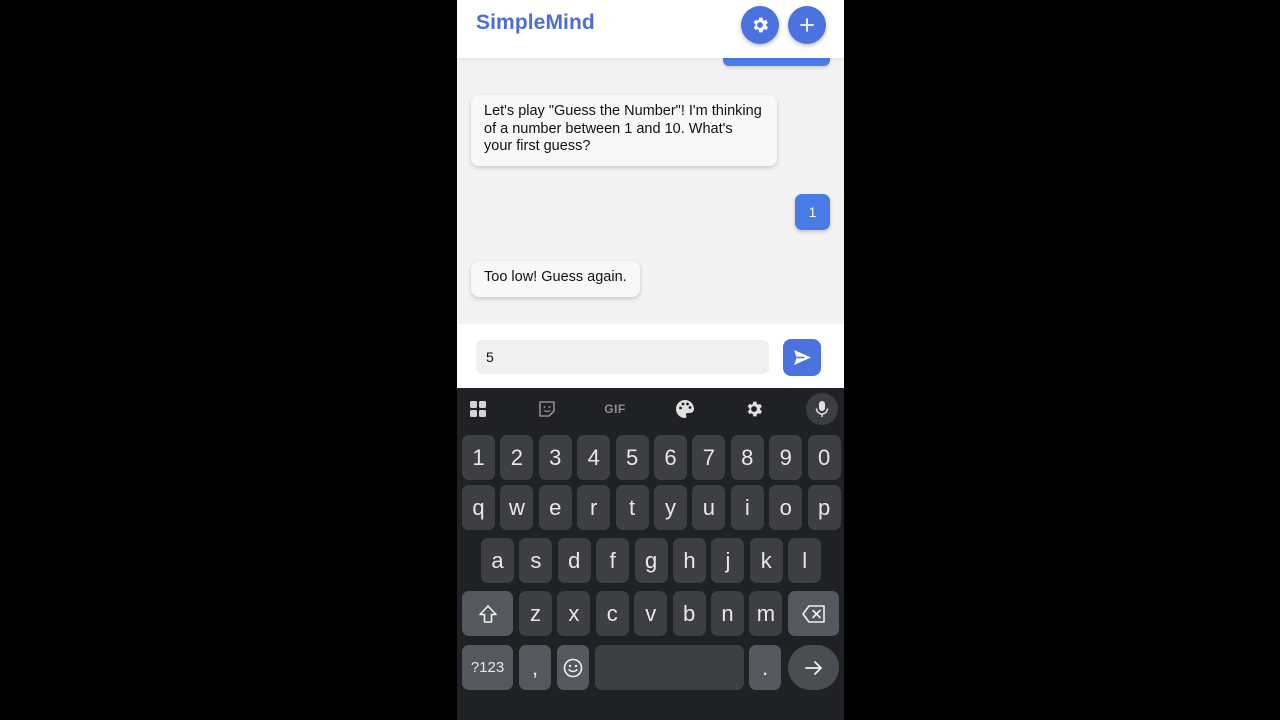 The image size is (1280, 720). I want to click on previous-user-message, so click(776, 62).